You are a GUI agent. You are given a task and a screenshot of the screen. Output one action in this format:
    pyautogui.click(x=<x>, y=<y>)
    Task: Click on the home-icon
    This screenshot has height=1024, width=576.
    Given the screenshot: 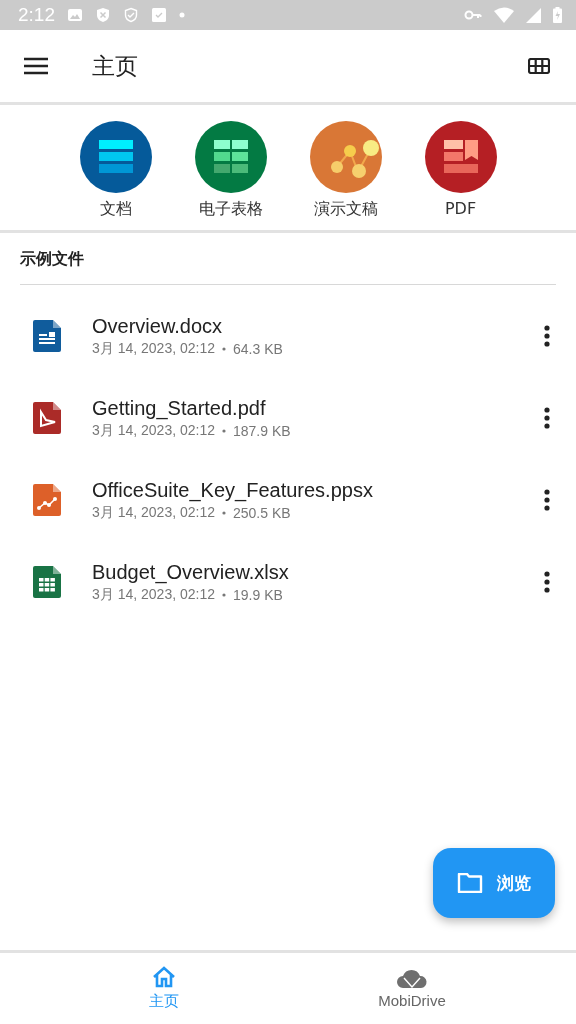 What is the action you would take?
    pyautogui.click(x=164, y=977)
    